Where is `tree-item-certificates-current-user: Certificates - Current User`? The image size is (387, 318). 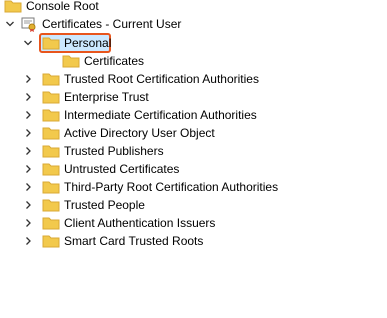 tree-item-certificates-current-user: Certificates - Current User is located at coordinates (92, 24).